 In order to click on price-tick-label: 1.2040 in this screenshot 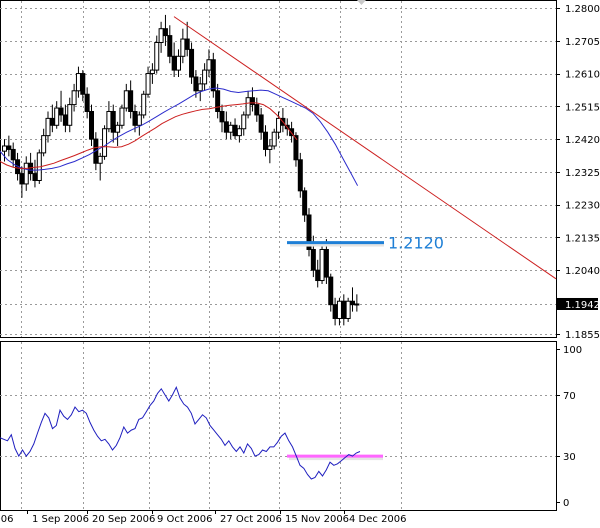, I will do `click(582, 271)`.